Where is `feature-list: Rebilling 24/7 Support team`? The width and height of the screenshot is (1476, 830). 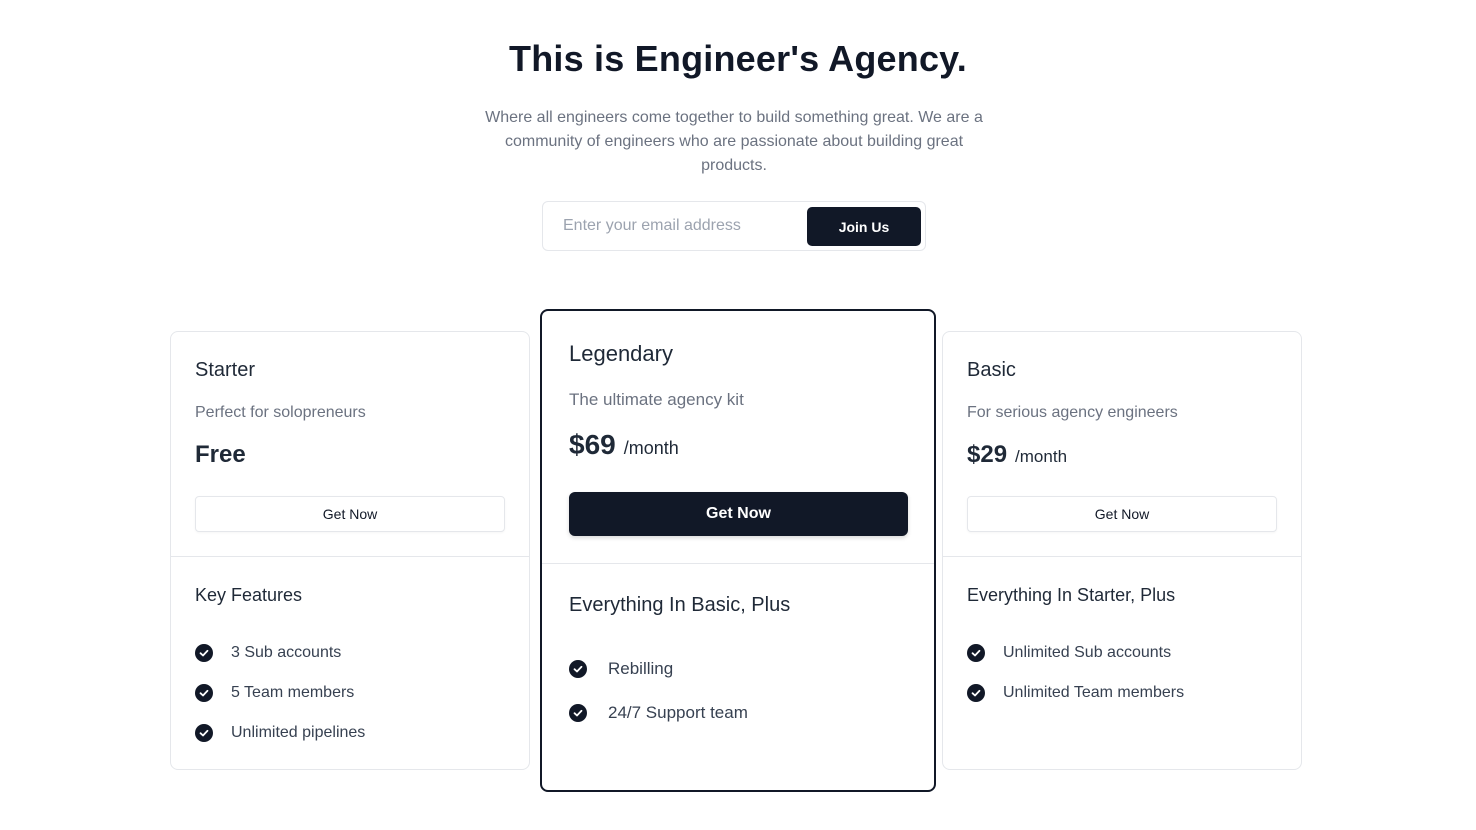 feature-list: Rebilling 24/7 Support team is located at coordinates (658, 691).